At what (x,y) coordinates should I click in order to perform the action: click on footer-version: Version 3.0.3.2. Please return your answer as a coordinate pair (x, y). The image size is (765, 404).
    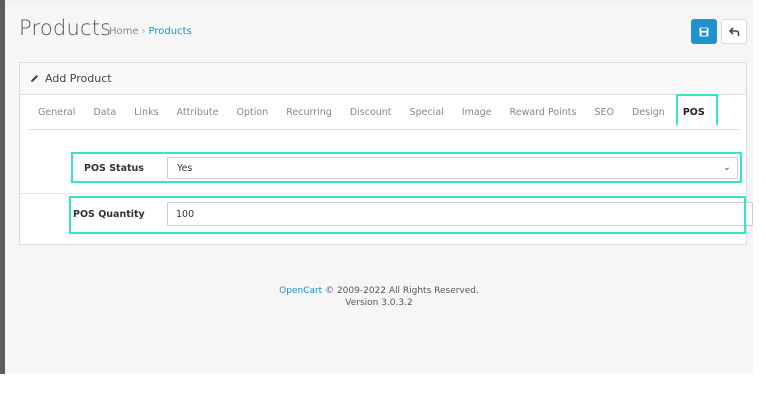
    Looking at the image, I should click on (379, 303).